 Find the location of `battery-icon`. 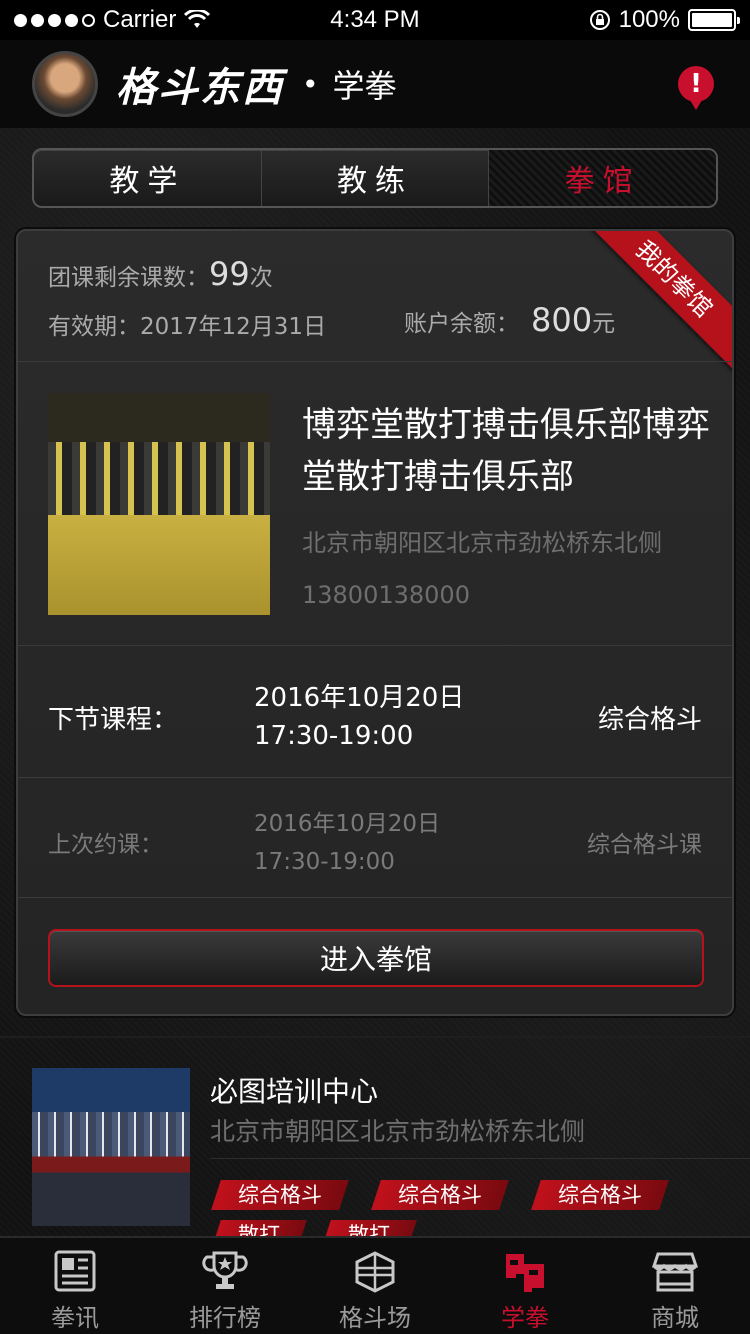

battery-icon is located at coordinates (714, 20).